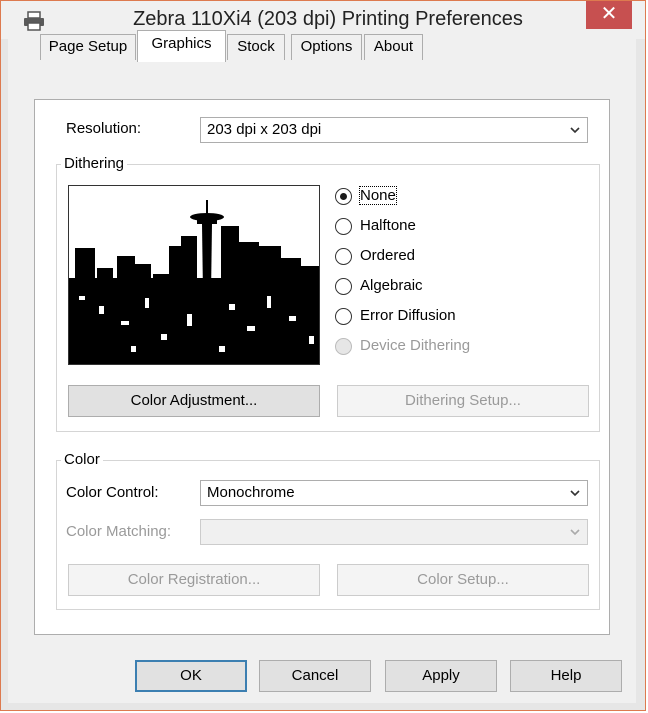 This screenshot has width=648, height=713. What do you see at coordinates (388, 255) in the screenshot?
I see `radio-ordered-label: Ordered` at bounding box center [388, 255].